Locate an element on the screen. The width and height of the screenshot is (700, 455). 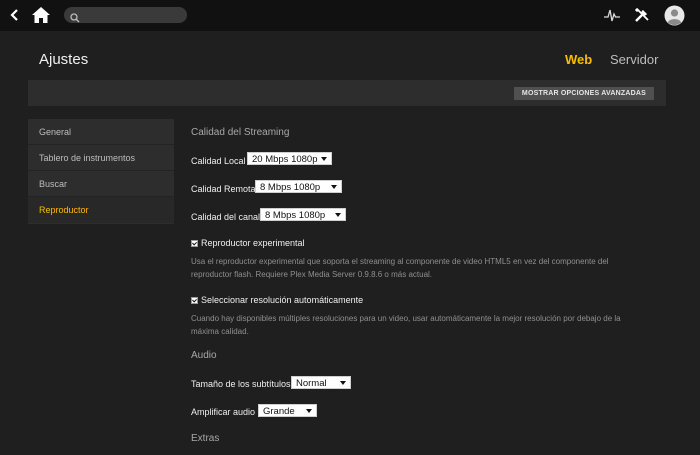
audio-boost-select: Grande is located at coordinates (287, 410).